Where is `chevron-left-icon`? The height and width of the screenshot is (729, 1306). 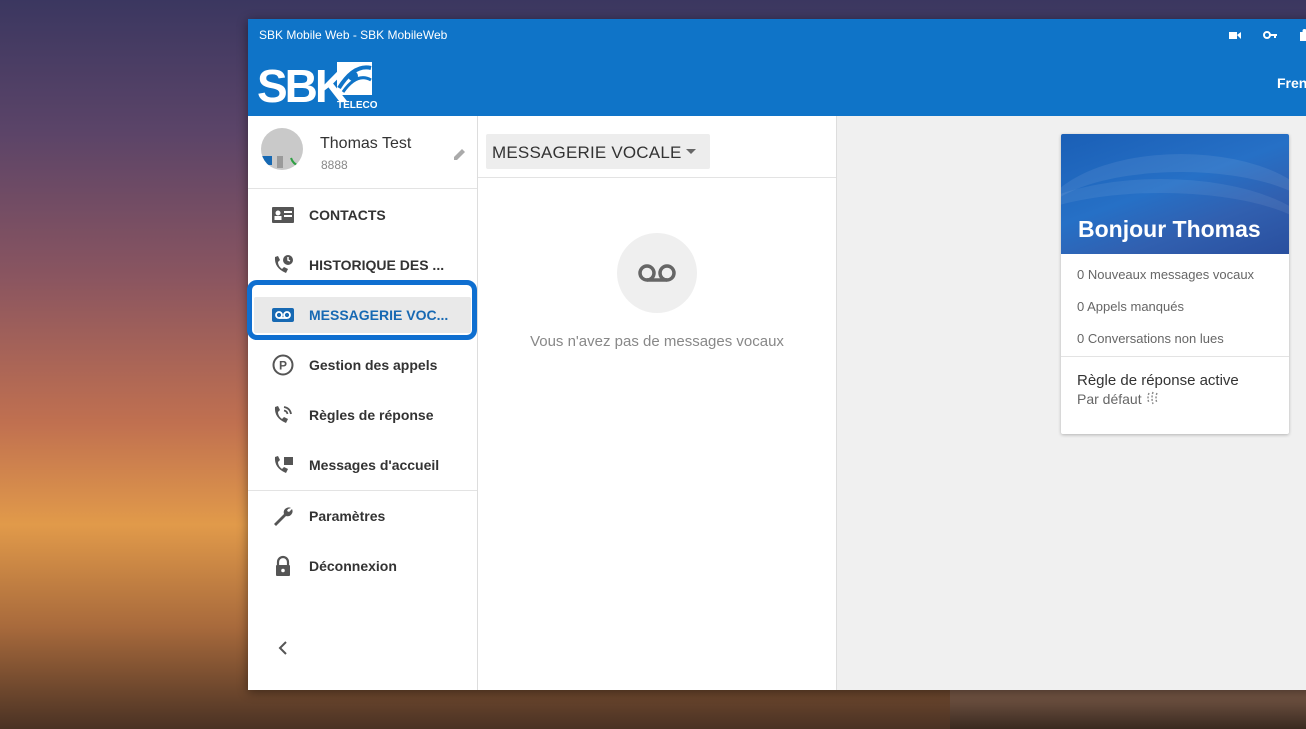 chevron-left-icon is located at coordinates (283, 648).